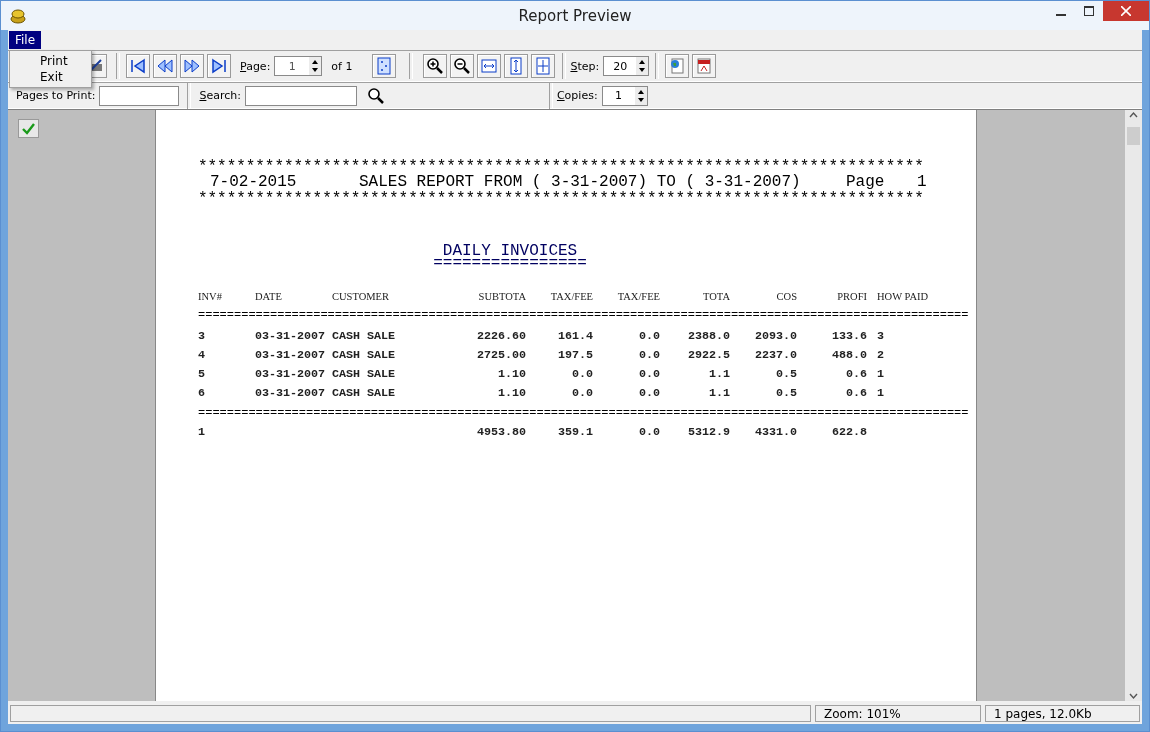 The width and height of the screenshot is (1150, 732). I want to click on search-icon, so click(375, 95).